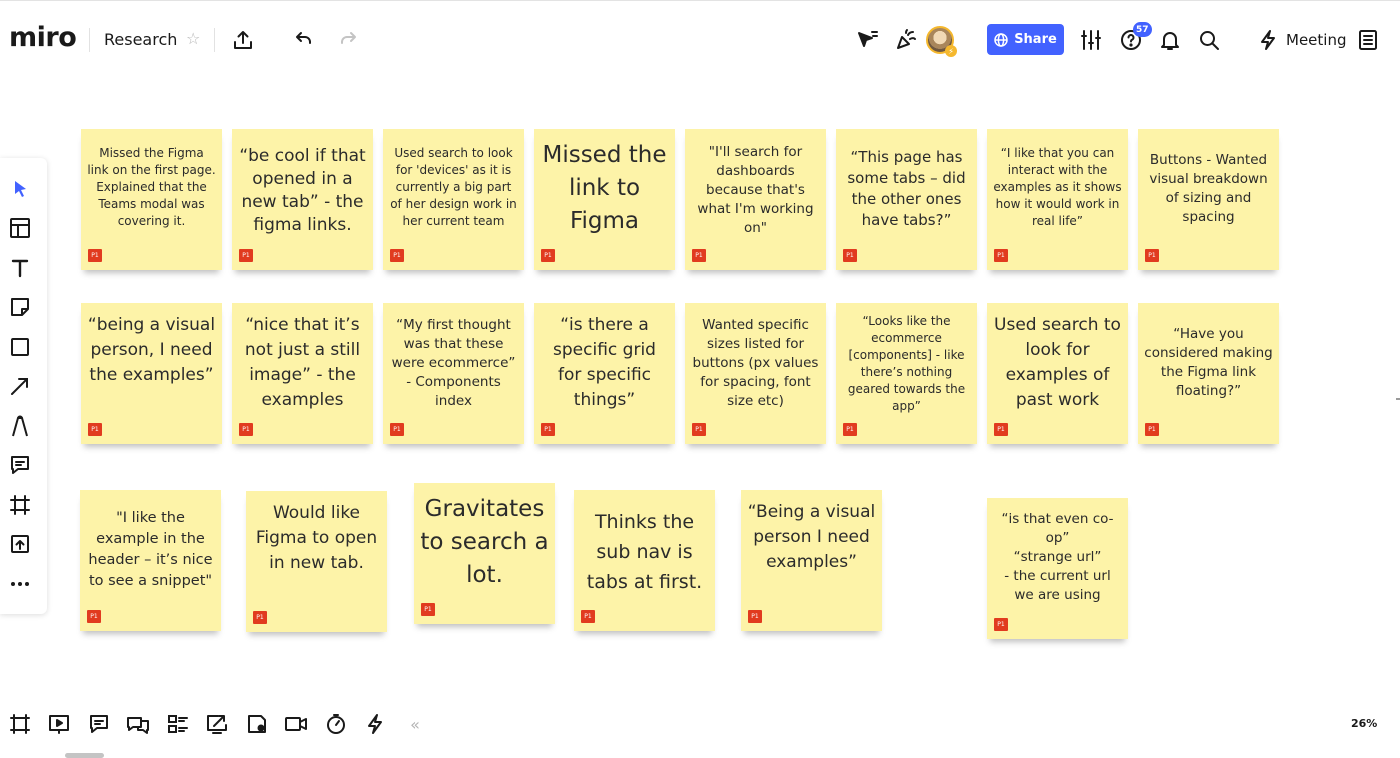 This screenshot has width=1400, height=758. I want to click on comments-panel-icon, so click(99, 724).